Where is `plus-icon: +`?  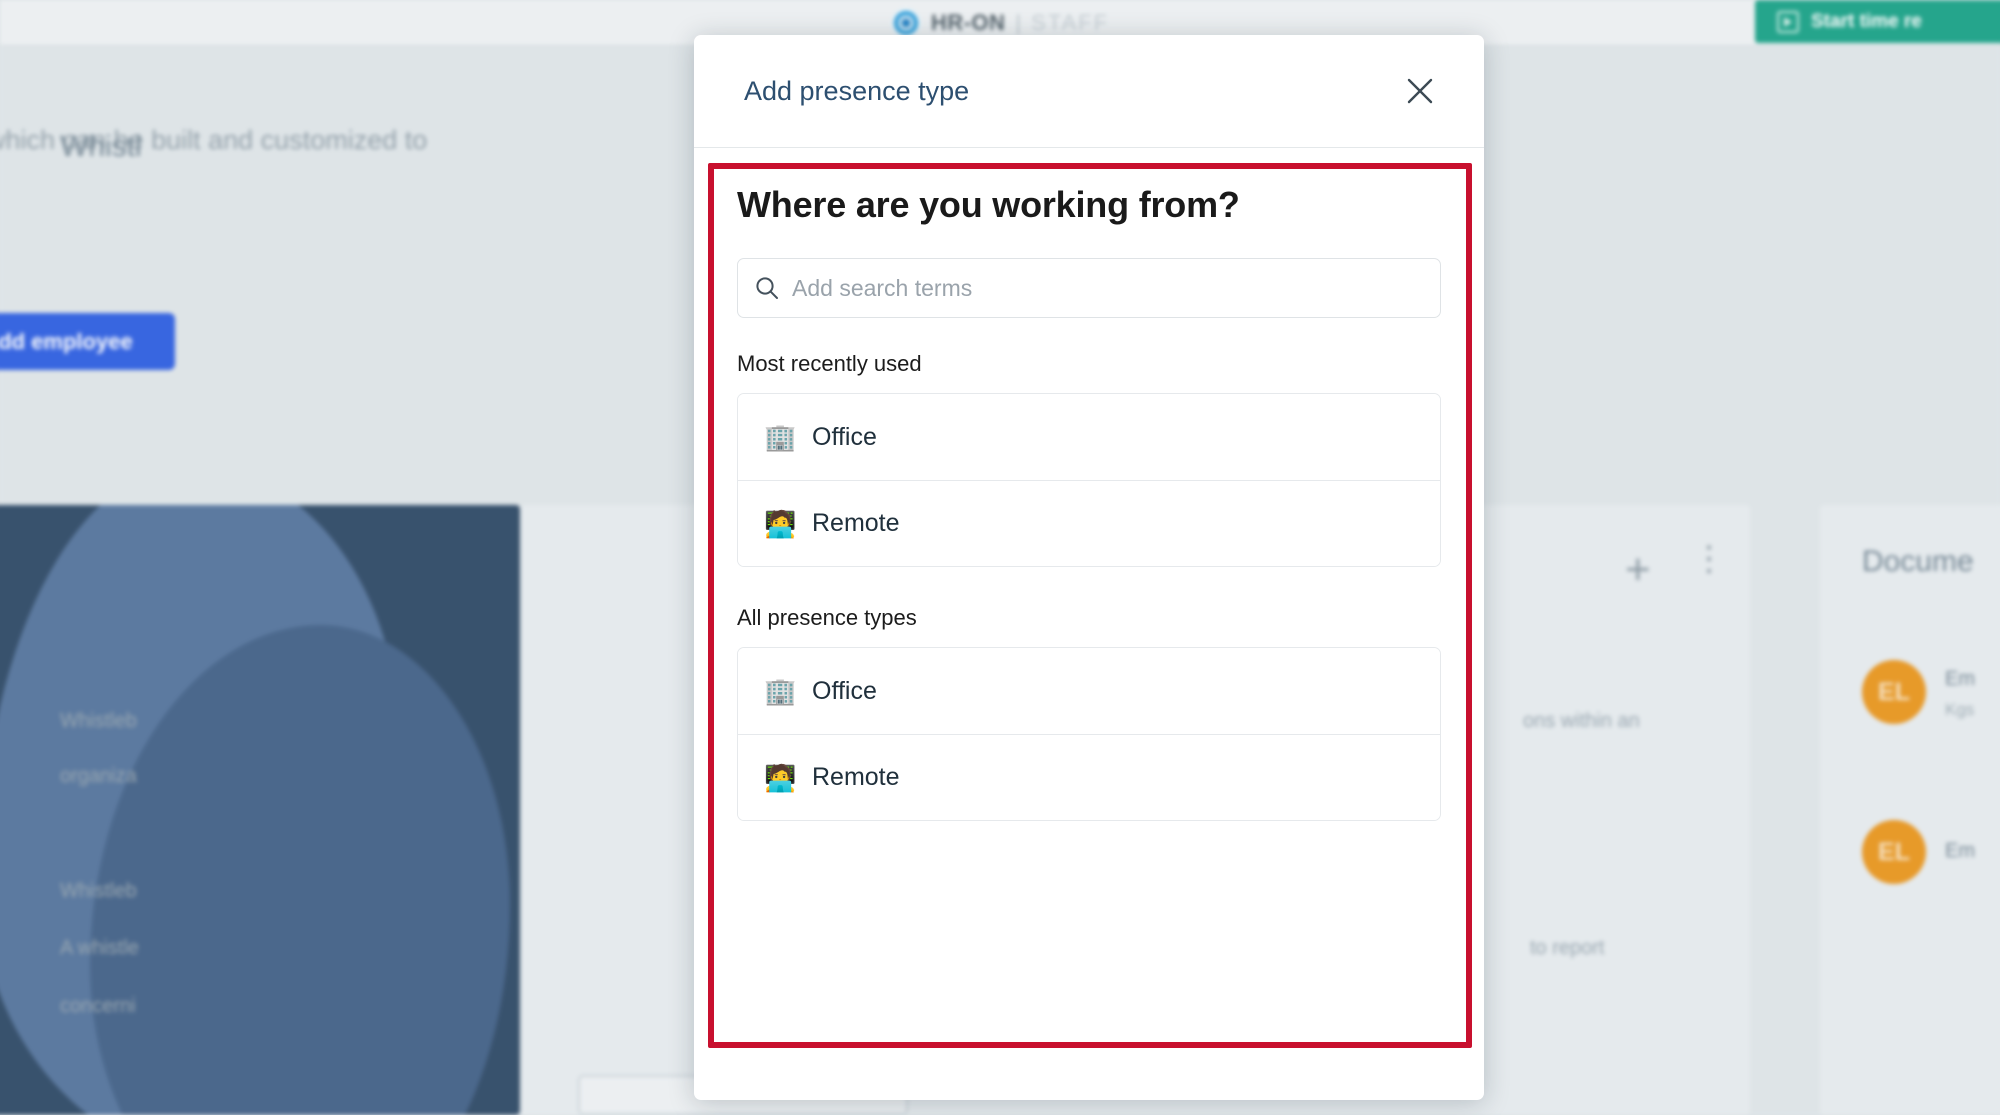 plus-icon: + is located at coordinates (1638, 570).